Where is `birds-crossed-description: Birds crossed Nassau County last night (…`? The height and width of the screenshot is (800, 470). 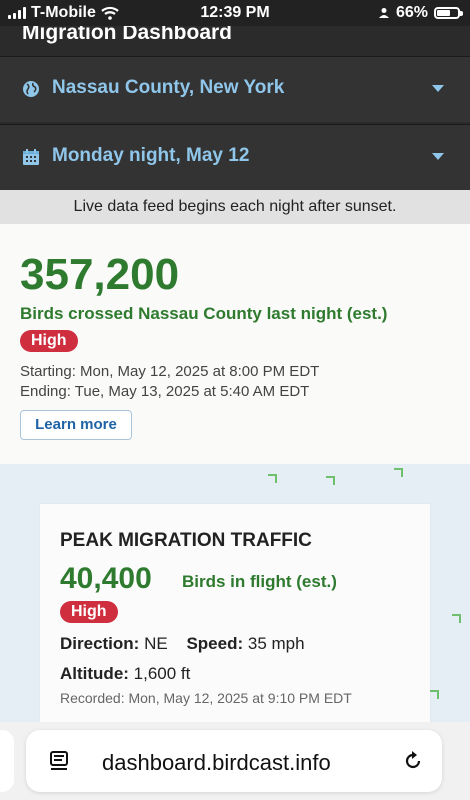 birds-crossed-description: Birds crossed Nassau County last night (… is located at coordinates (204, 313).